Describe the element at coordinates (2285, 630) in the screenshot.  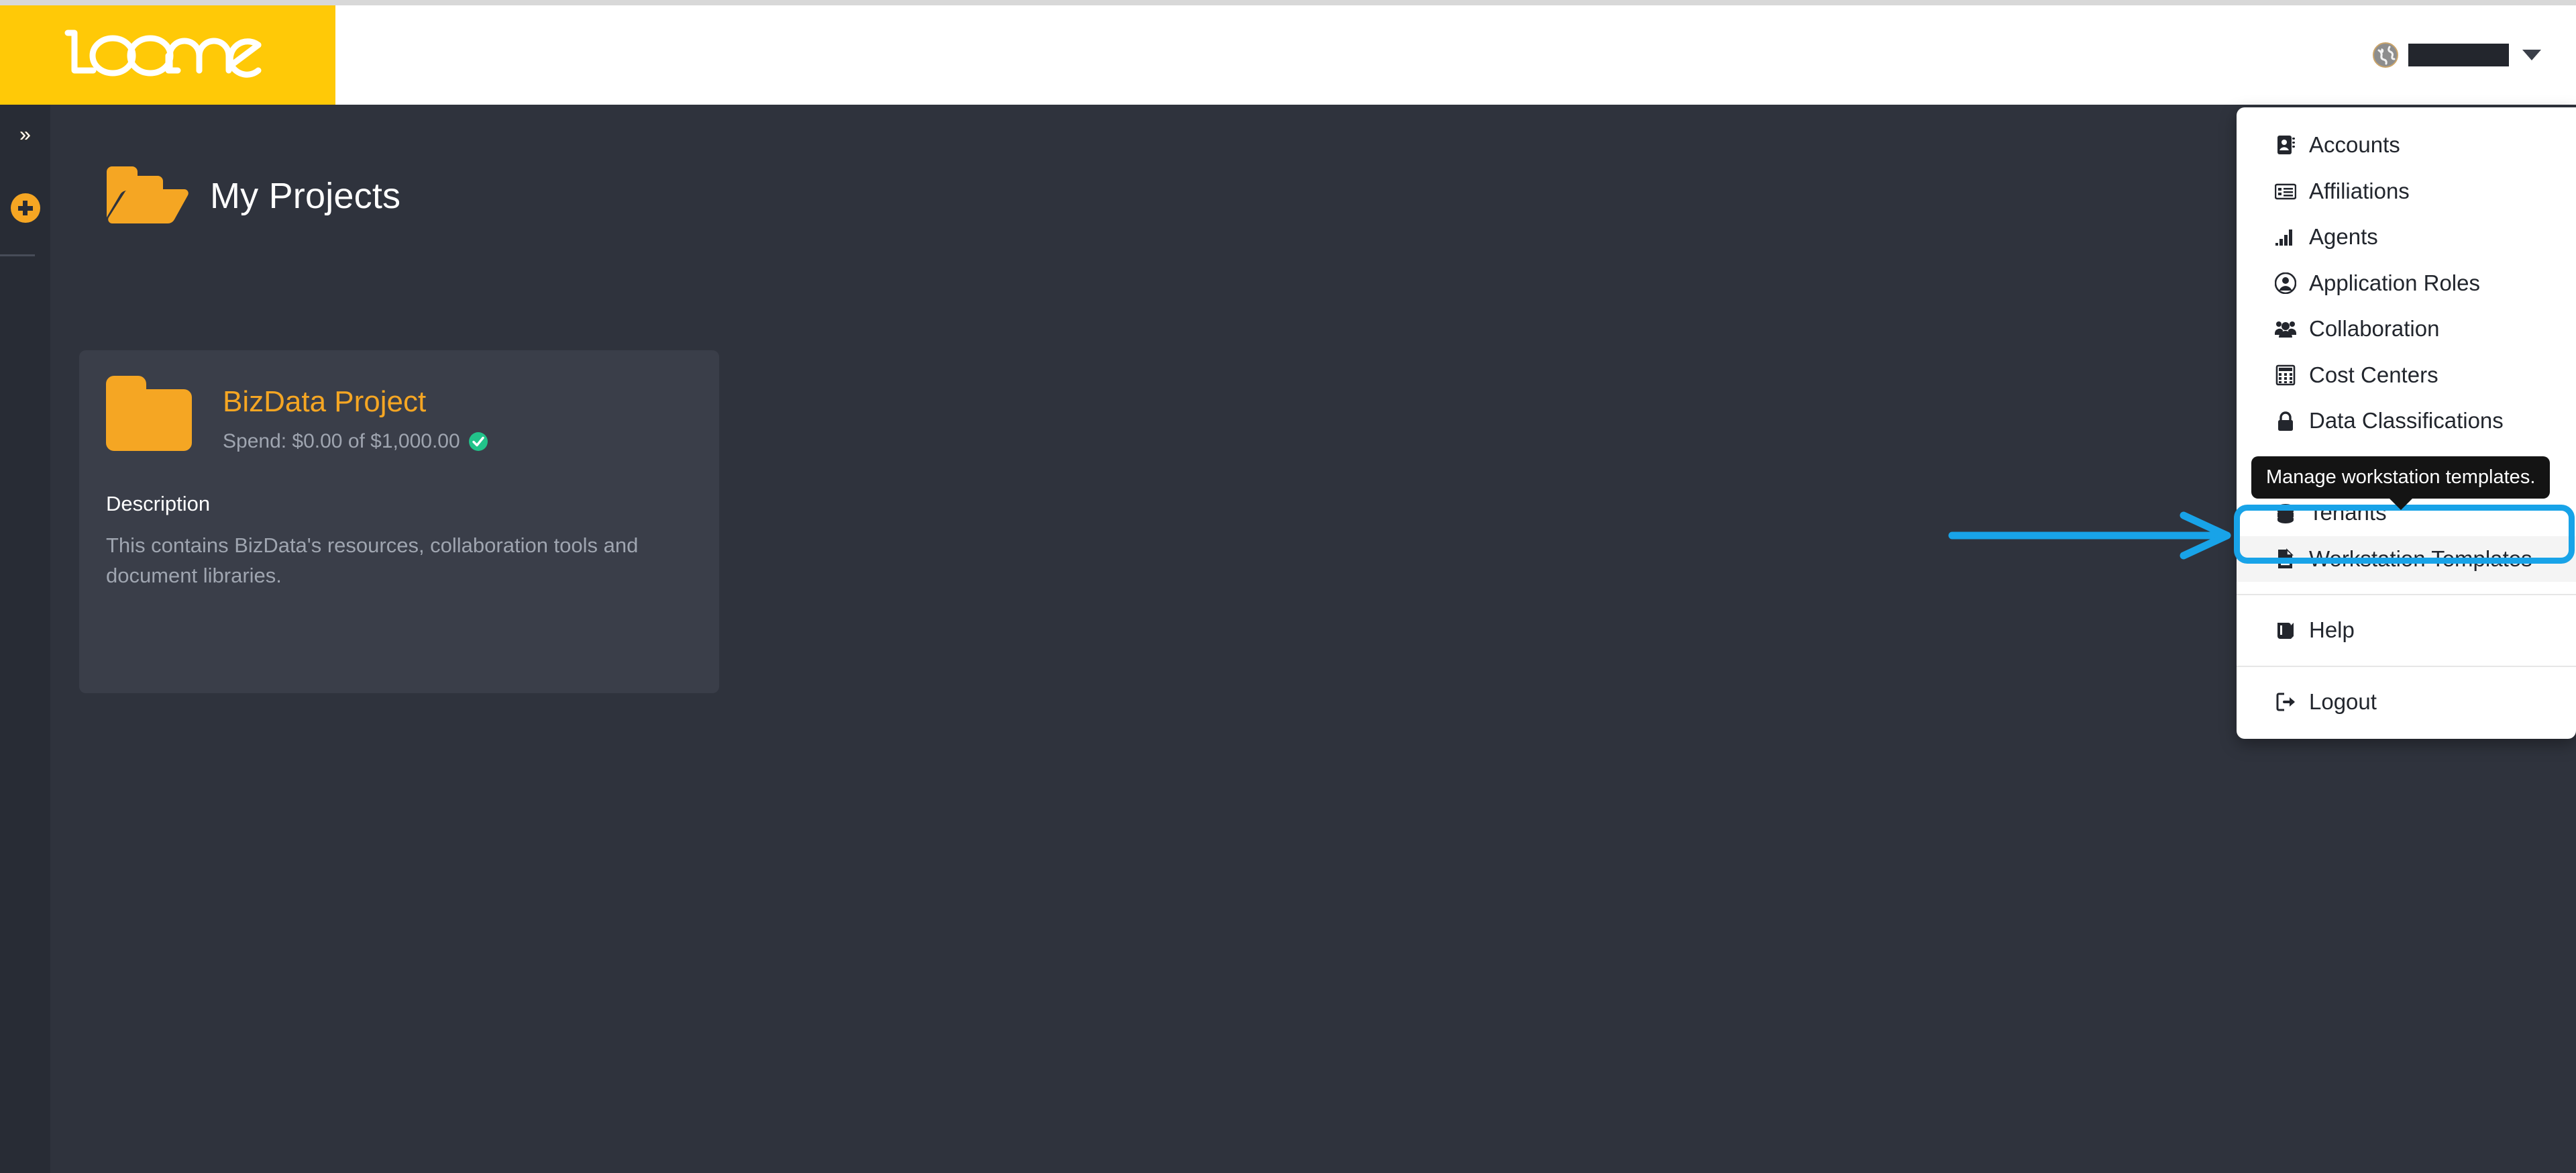
I see `book-icon` at that location.